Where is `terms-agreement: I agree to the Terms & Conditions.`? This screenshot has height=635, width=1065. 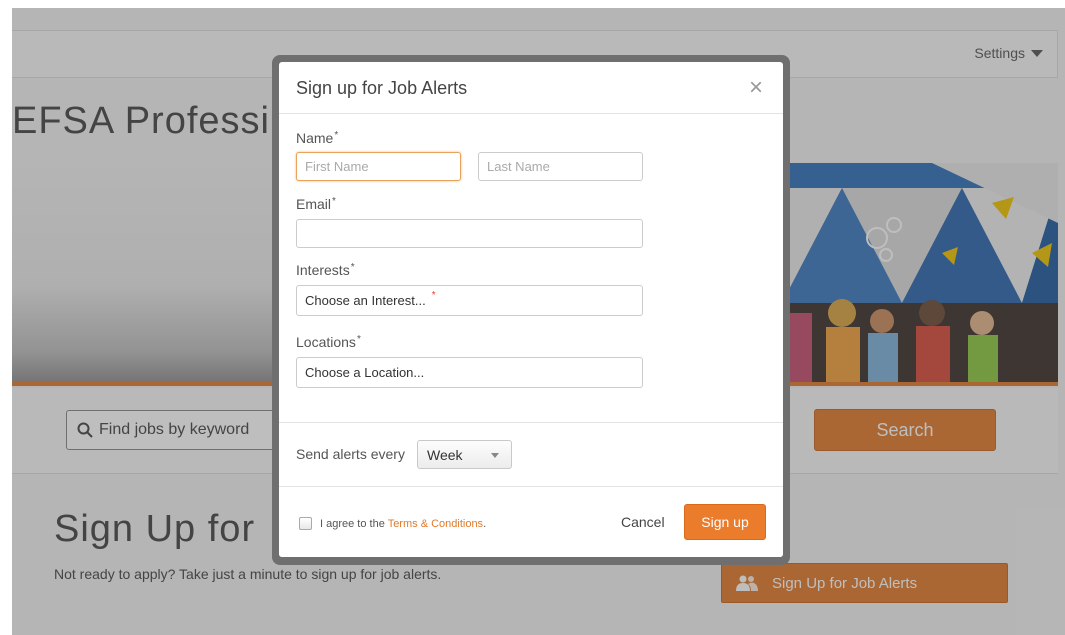
terms-agreement: I agree to the Terms & Conditions. is located at coordinates (392, 523).